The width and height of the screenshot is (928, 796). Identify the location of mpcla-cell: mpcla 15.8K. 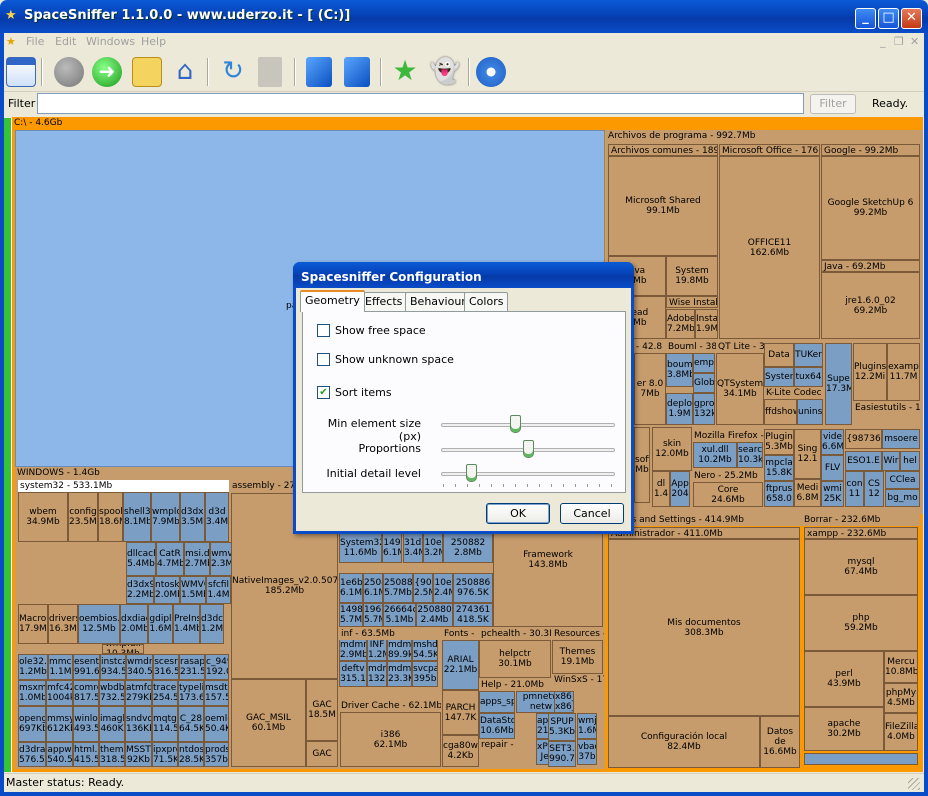
(779, 468).